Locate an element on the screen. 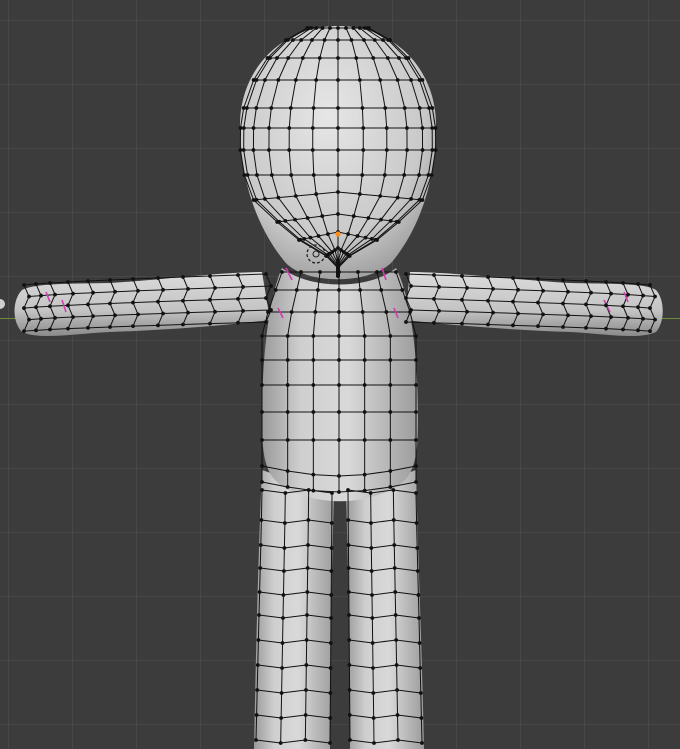  left-leg is located at coordinates (294, 609).